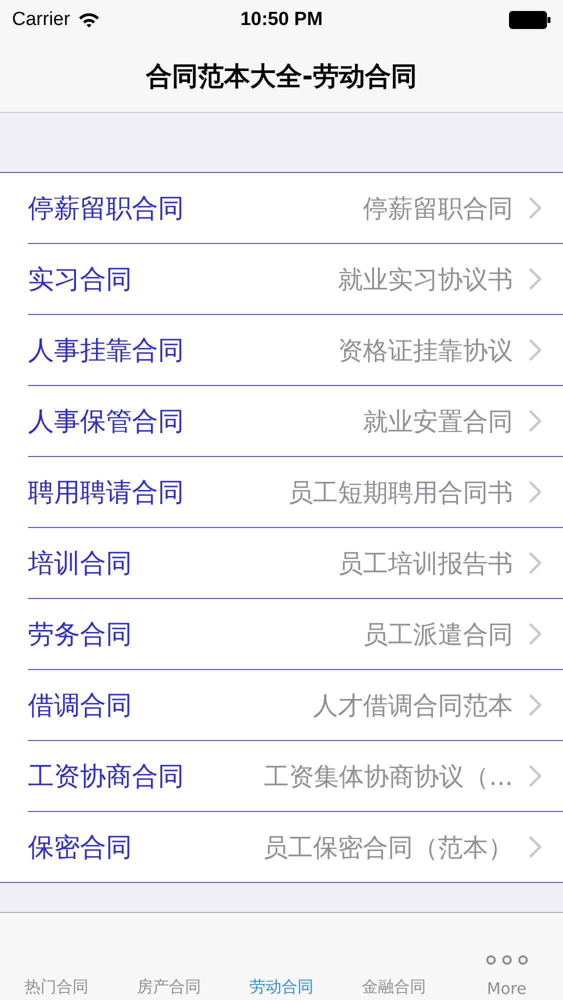 The image size is (563, 1000). What do you see at coordinates (425, 280) in the screenshot?
I see `row-detail: 就业实习协议书` at bounding box center [425, 280].